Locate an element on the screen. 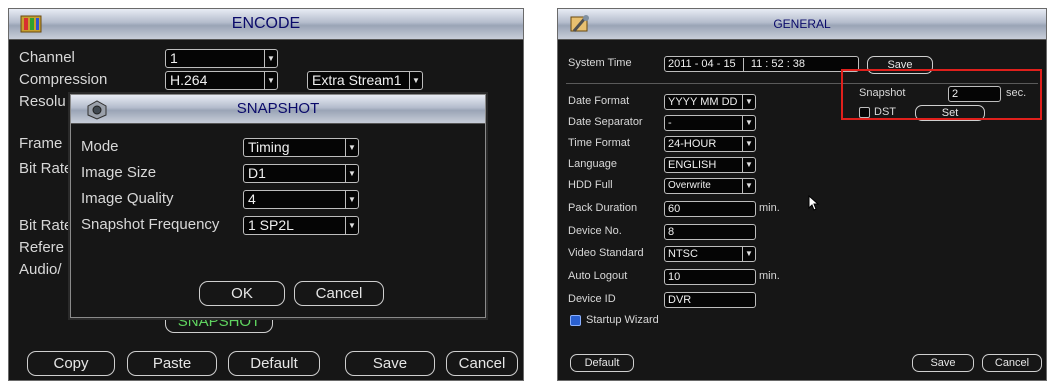 This screenshot has width=1047, height=387. image-size-label: Image Size is located at coordinates (119, 172).